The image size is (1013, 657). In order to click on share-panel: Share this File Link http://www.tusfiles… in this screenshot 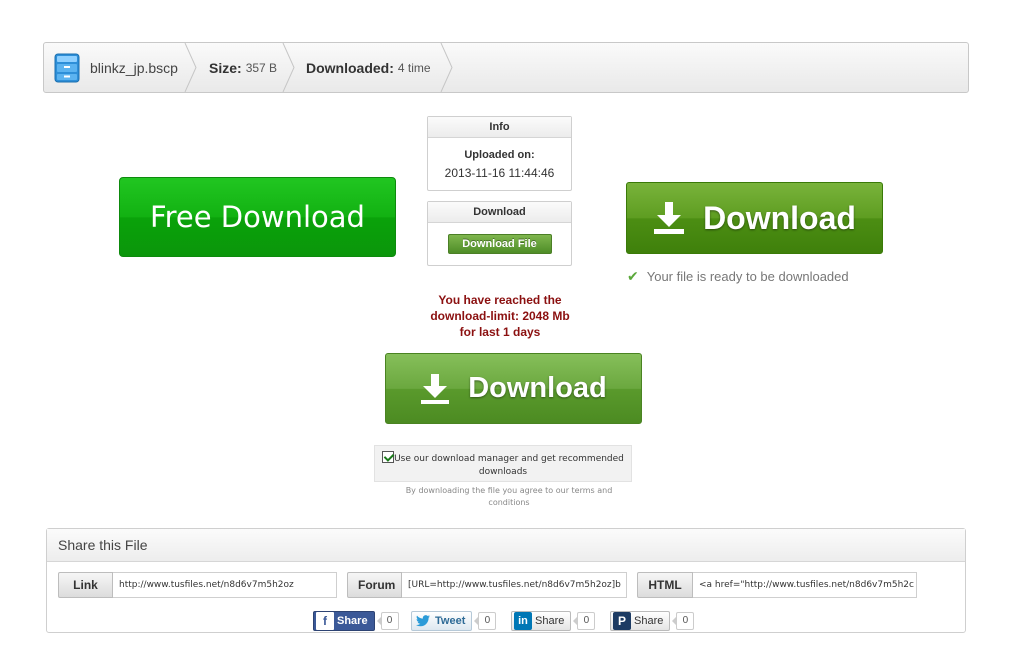, I will do `click(506, 580)`.